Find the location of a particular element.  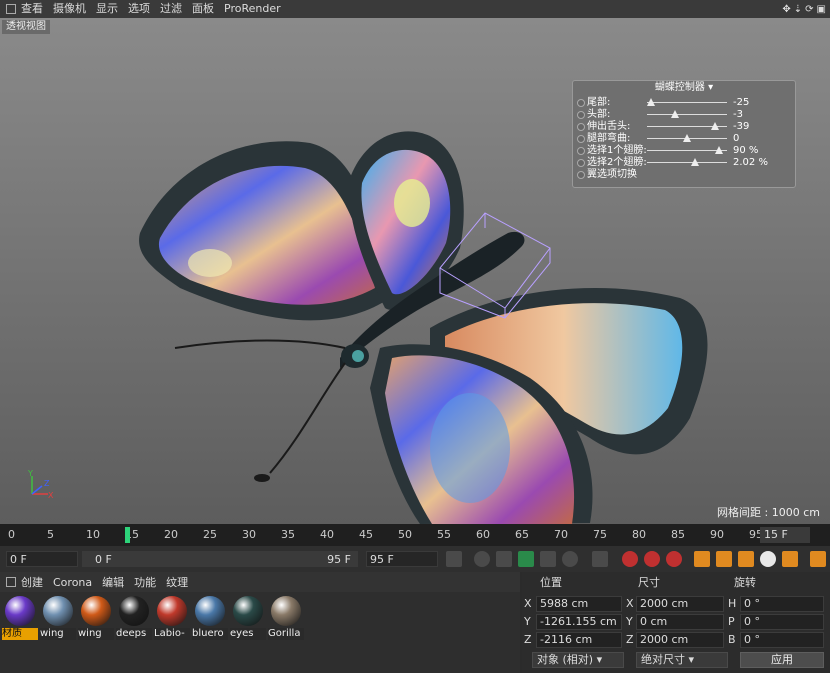

coordinate-mode-dropdown: 对象 (相对) ▾ is located at coordinates (578, 660).